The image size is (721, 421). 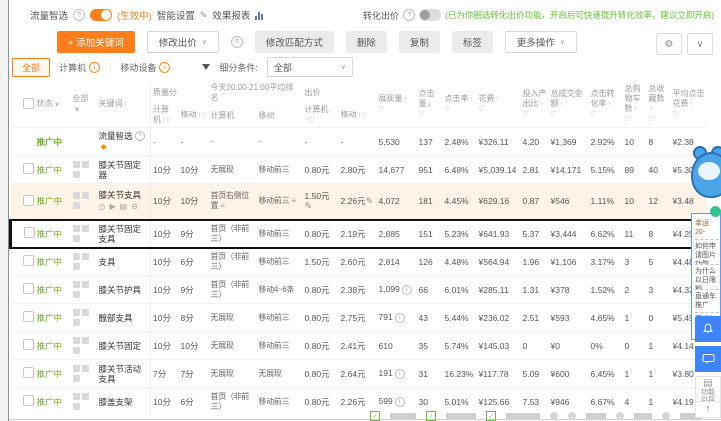 I want to click on cell-keyword: 膝关节活动支具, so click(x=123, y=373).